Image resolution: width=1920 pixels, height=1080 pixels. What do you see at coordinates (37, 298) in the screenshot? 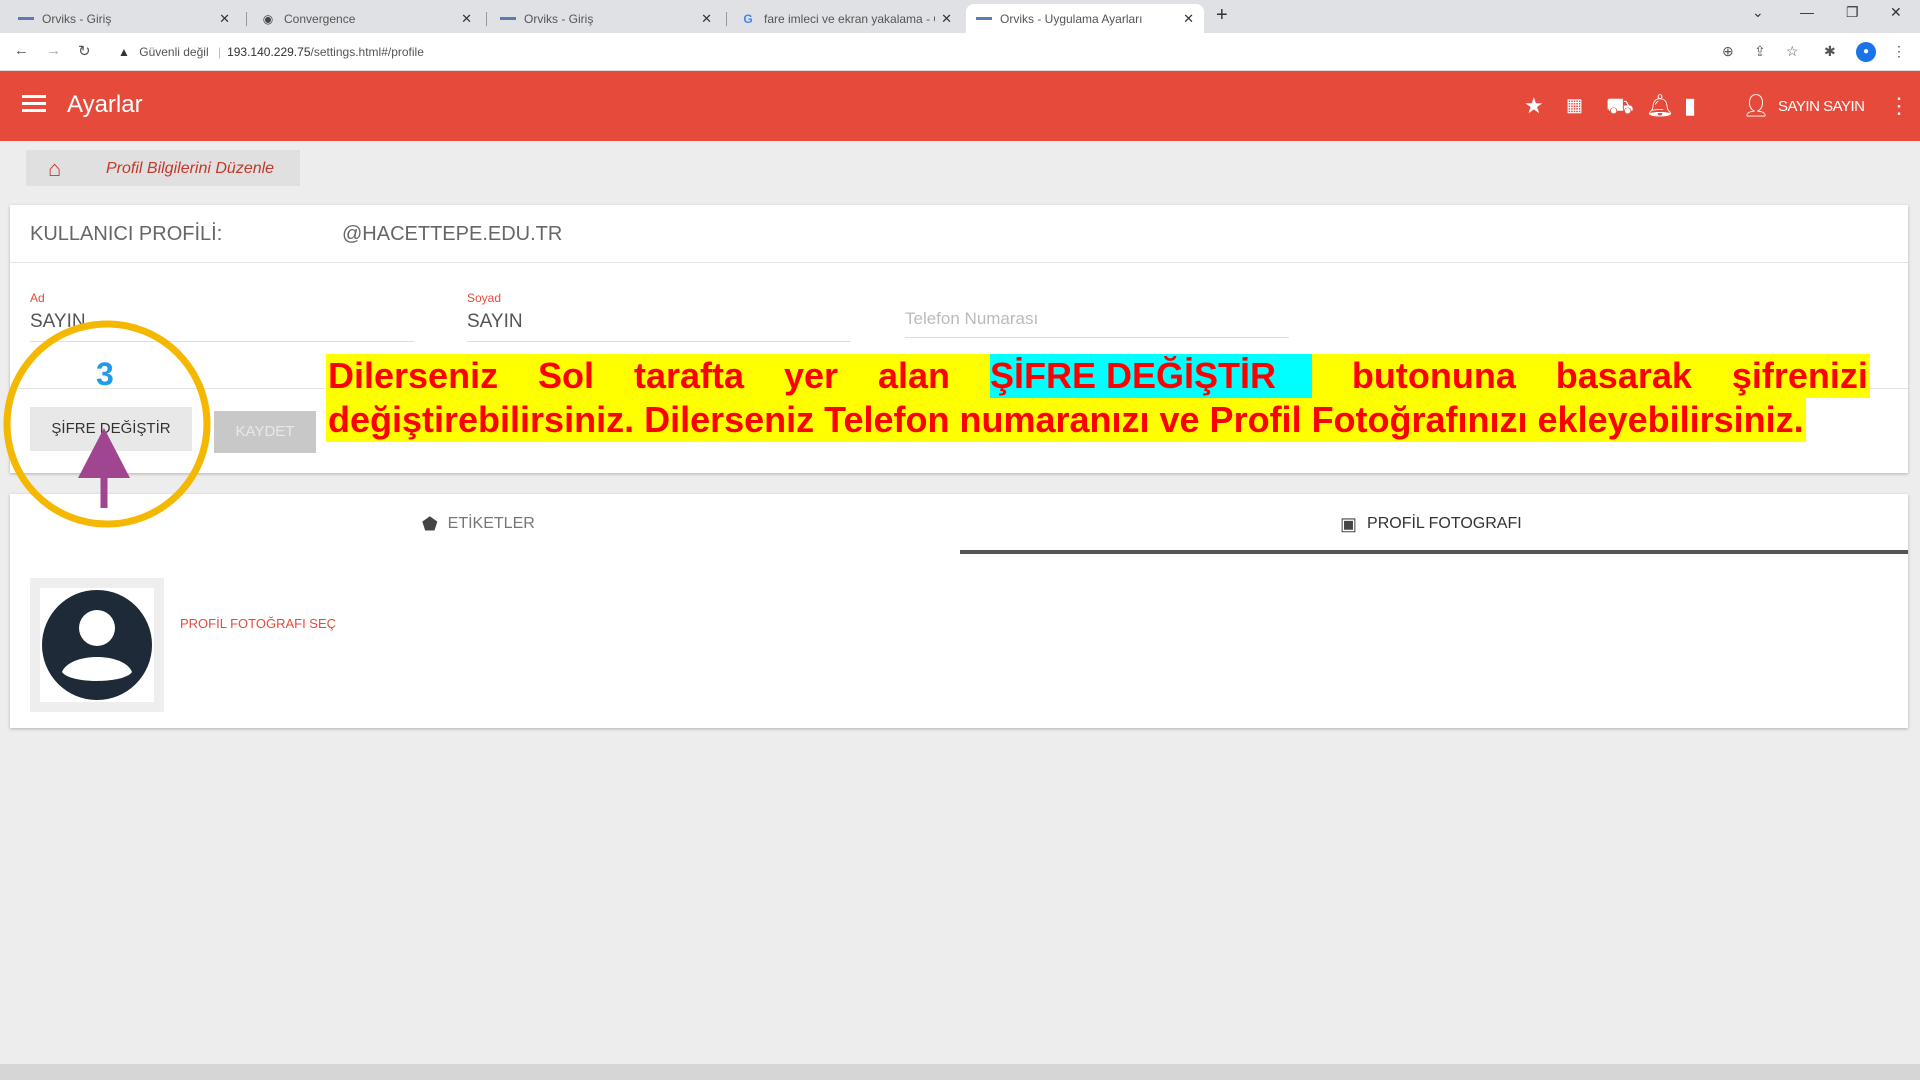
I see `first-name-label: Ad` at bounding box center [37, 298].